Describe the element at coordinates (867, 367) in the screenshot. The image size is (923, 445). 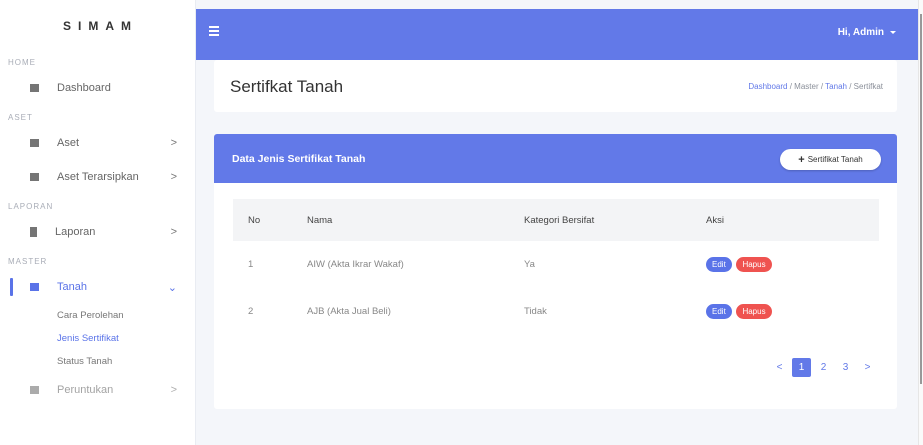
I see `pagination-next-button: >` at that location.